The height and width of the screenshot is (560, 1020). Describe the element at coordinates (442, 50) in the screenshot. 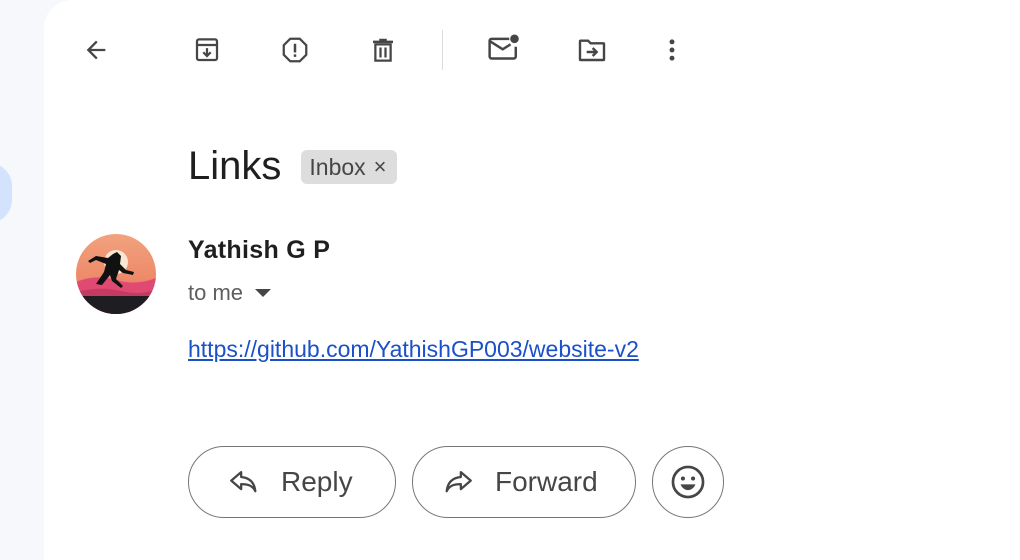

I see `toolbar-divider` at that location.